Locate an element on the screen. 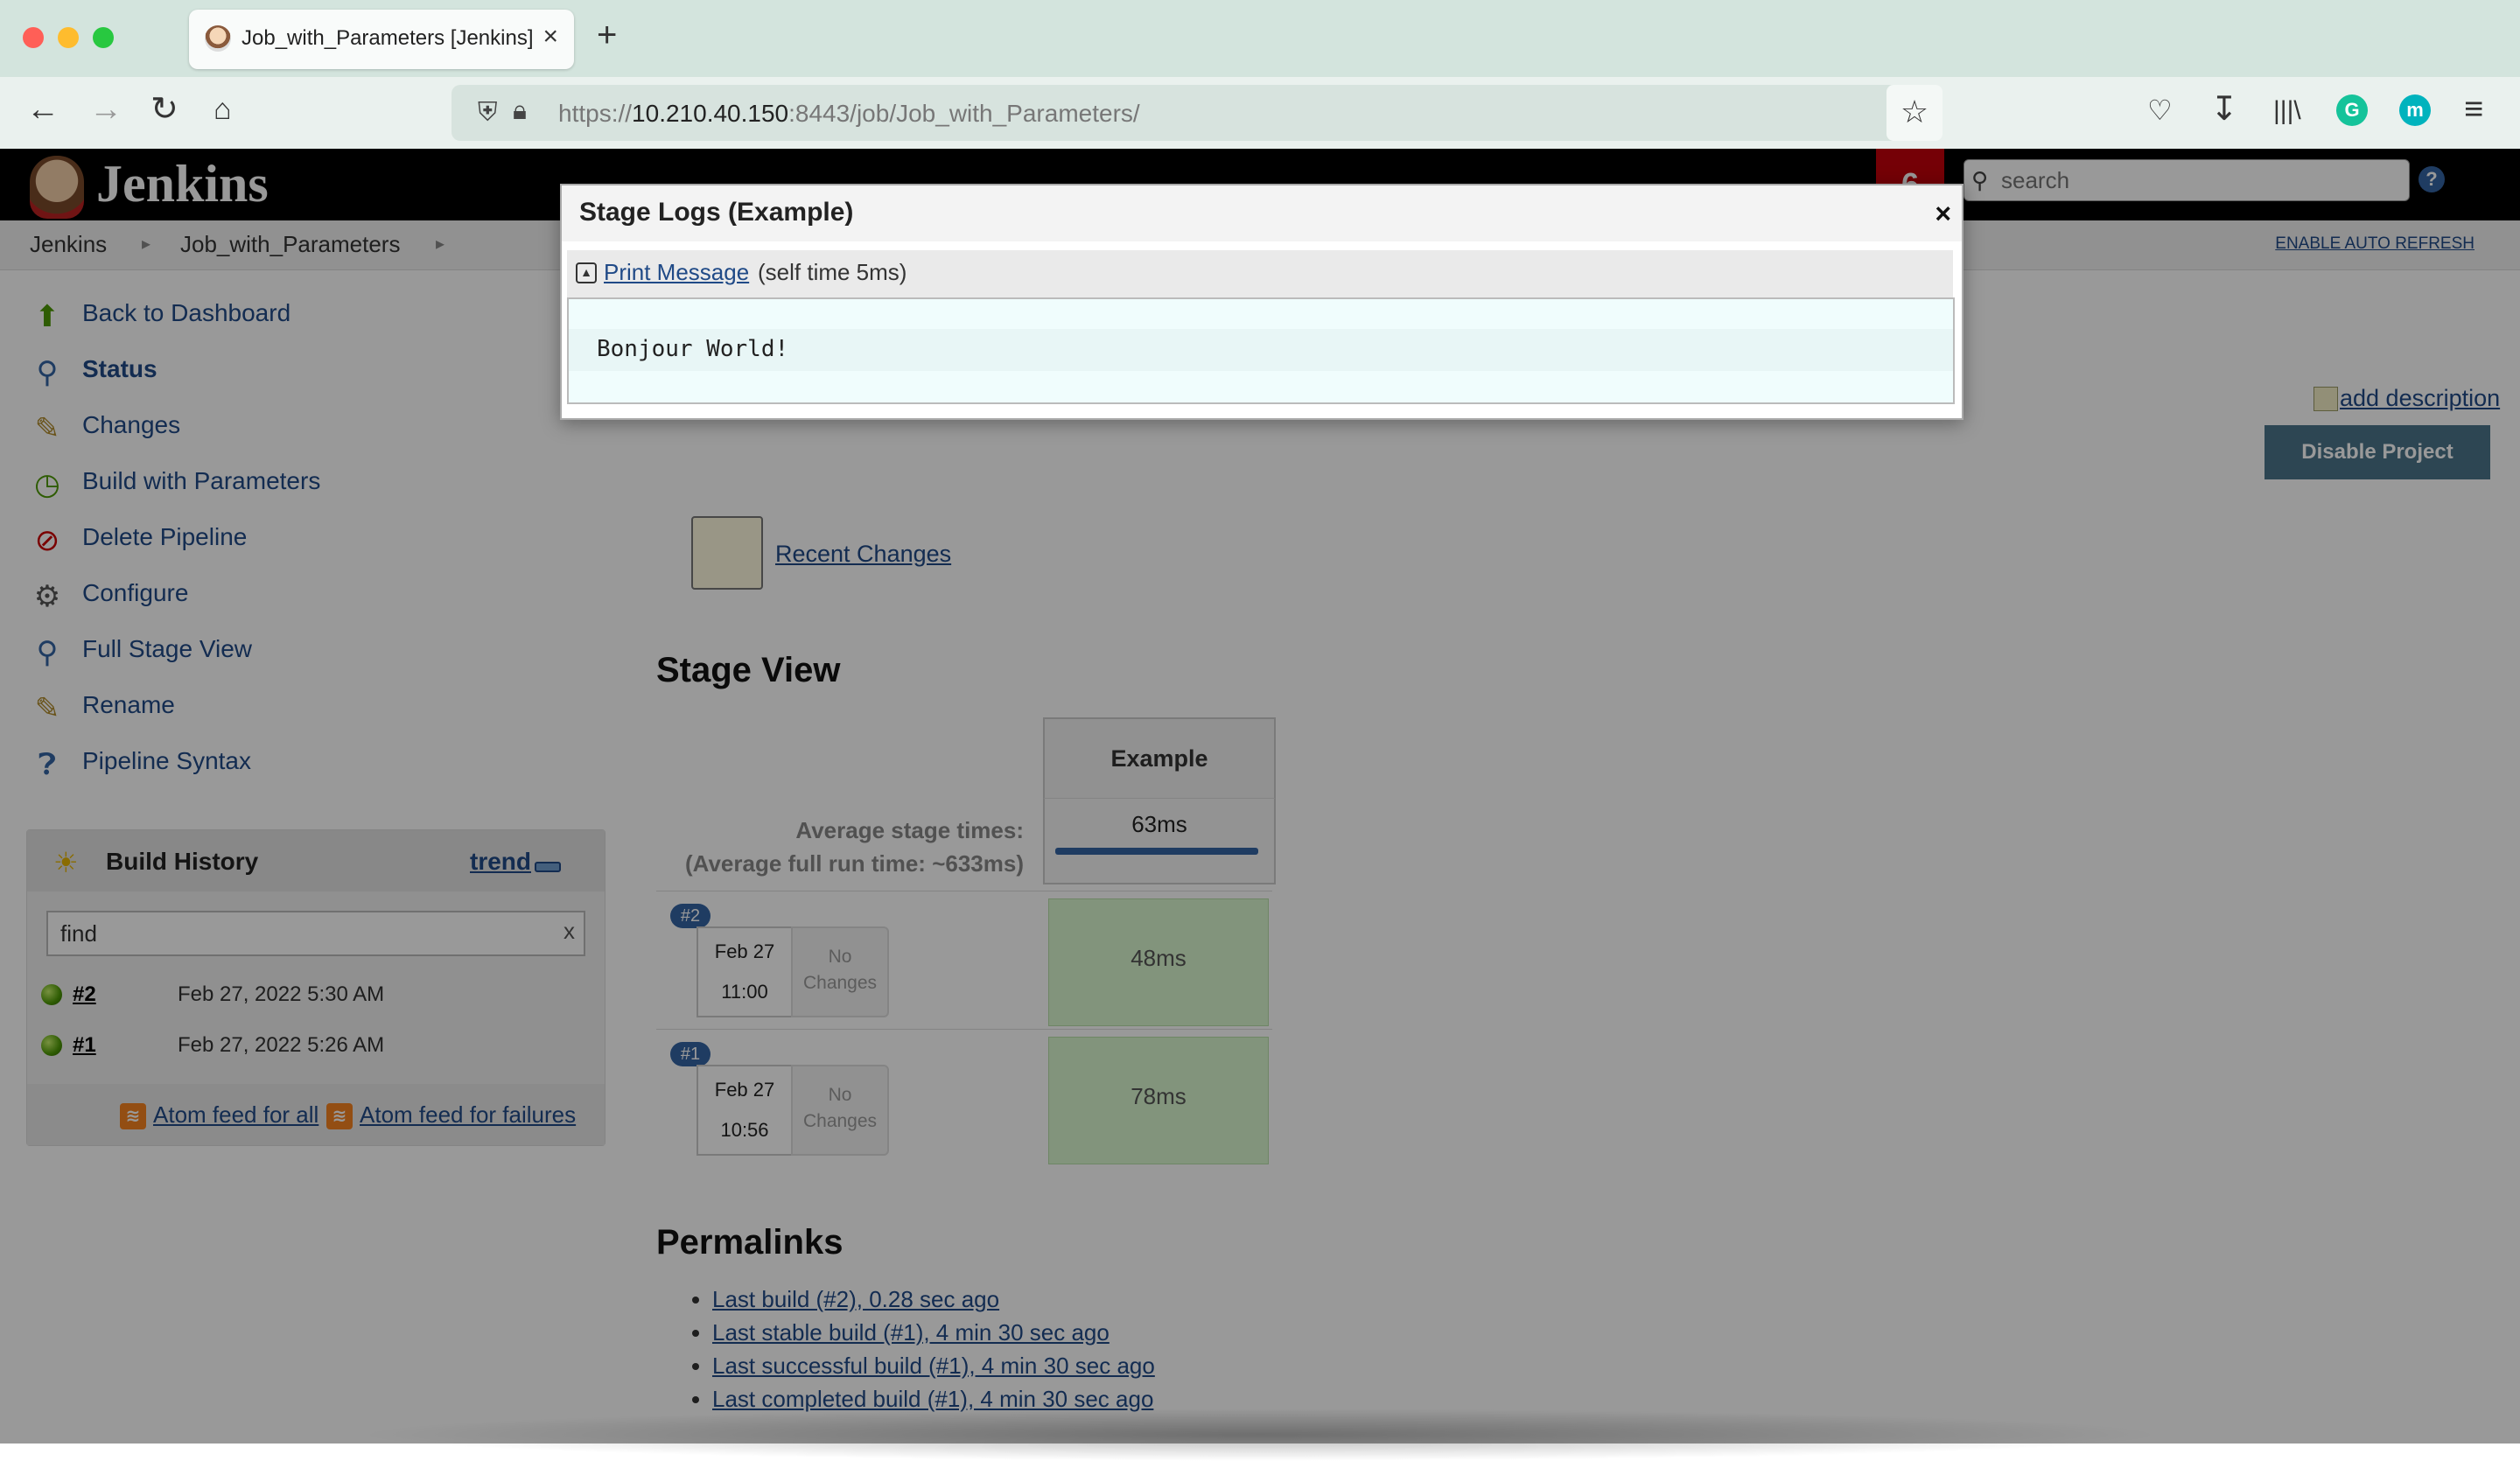 This screenshot has width=2520, height=1461. pocket-icon: ♡ is located at coordinates (2160, 110).